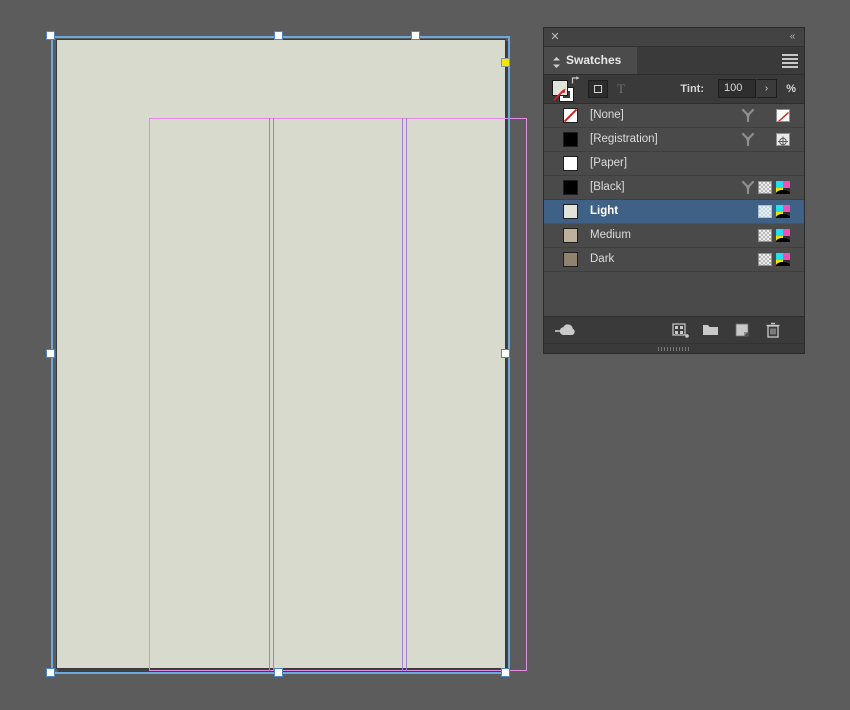 This screenshot has height=710, width=850. Describe the element at coordinates (773, 330) in the screenshot. I see `delete-swatch-button` at that location.